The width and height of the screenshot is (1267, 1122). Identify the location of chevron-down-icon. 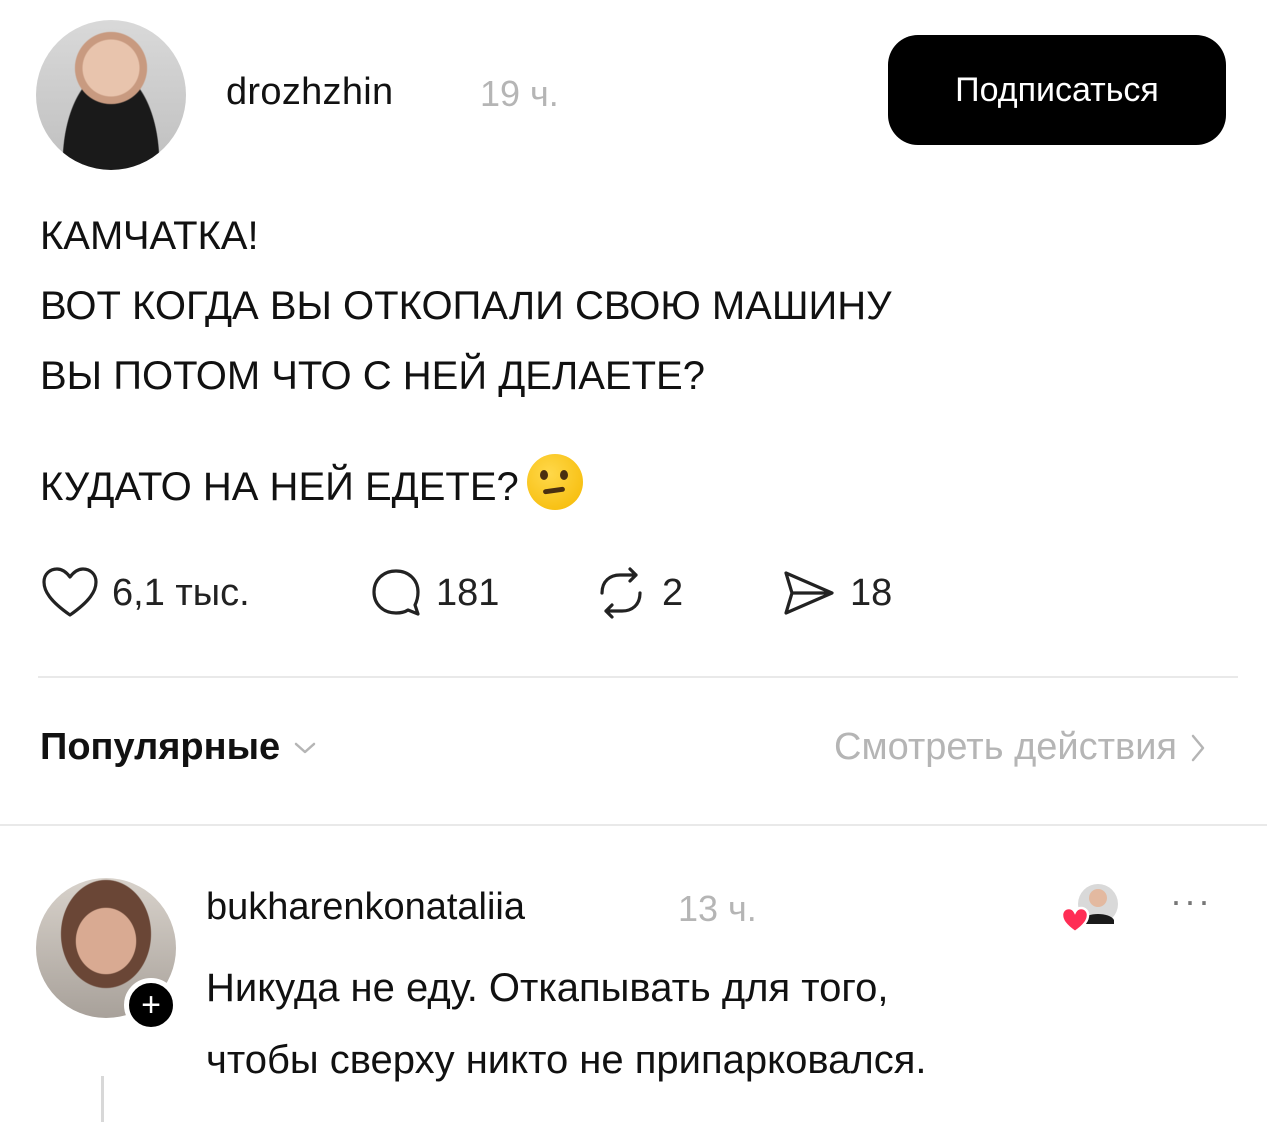
(305, 747).